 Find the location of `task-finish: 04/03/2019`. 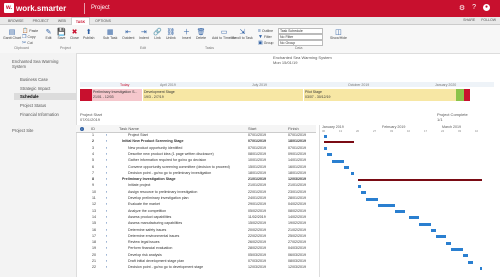

task-finish: 04/03/2019 is located at coordinates (297, 249).